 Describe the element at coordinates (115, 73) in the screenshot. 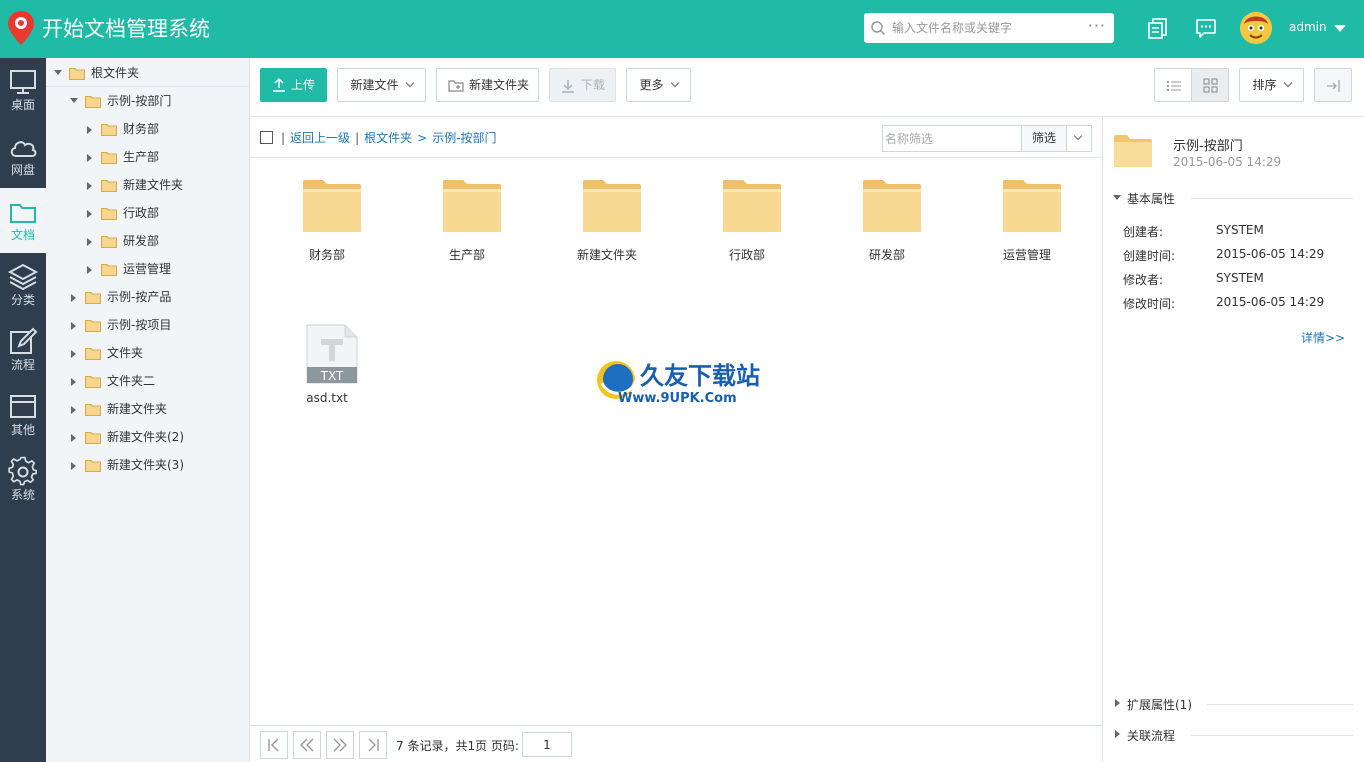

I see `tree-item-label: 根文件夹` at that location.